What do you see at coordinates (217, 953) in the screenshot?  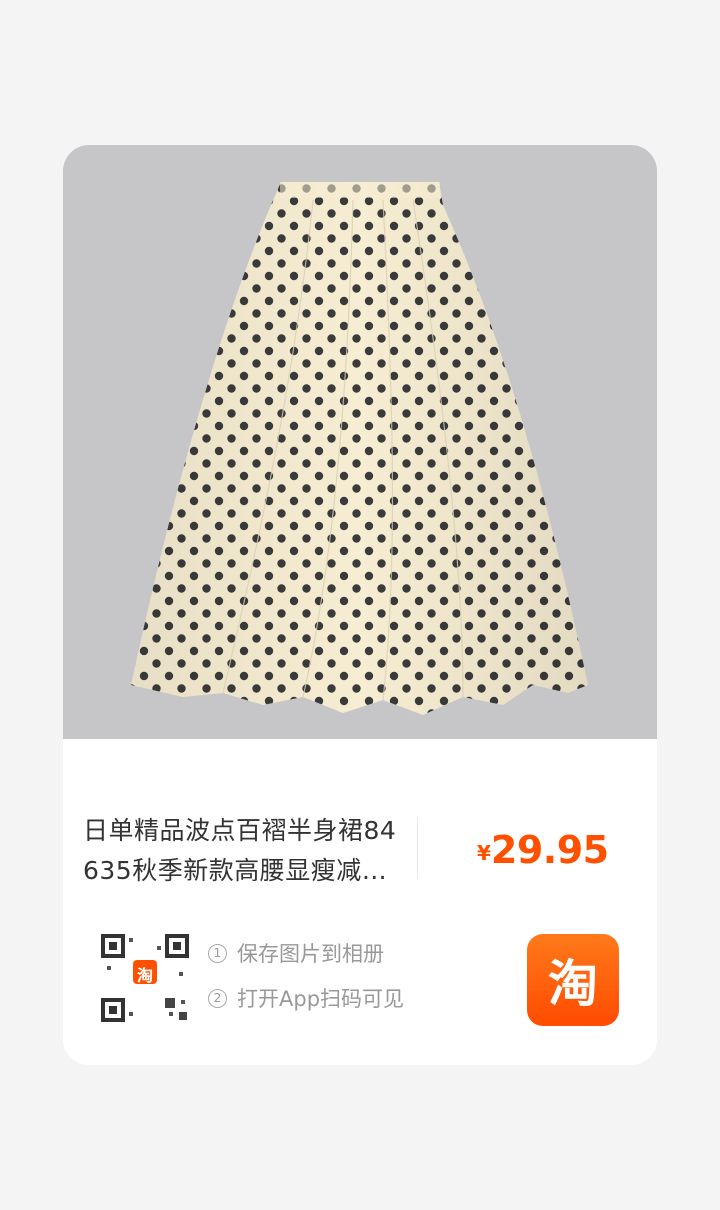 I see `step-number-1: 1` at bounding box center [217, 953].